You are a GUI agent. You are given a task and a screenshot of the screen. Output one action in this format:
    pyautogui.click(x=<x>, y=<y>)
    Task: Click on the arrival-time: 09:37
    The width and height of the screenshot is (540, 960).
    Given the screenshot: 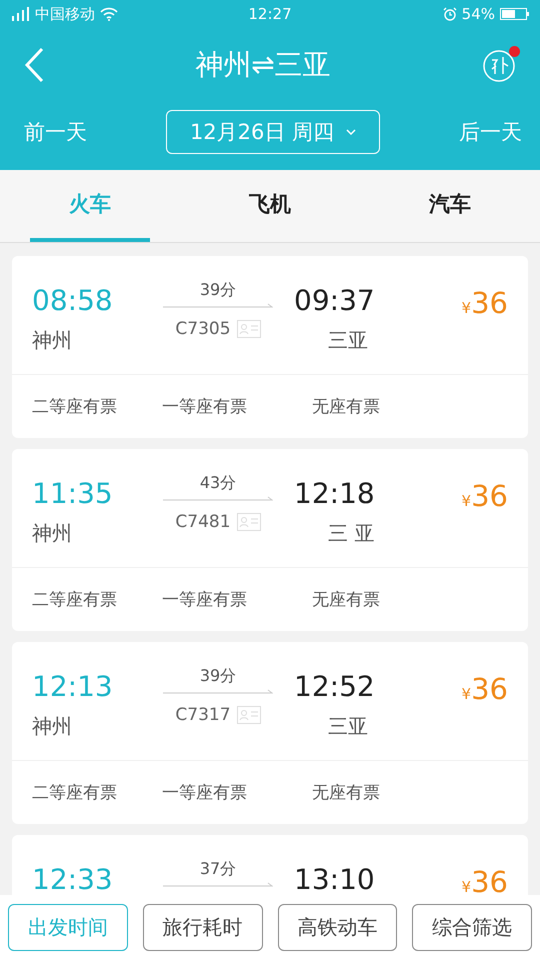 What is the action you would take?
    pyautogui.click(x=334, y=300)
    